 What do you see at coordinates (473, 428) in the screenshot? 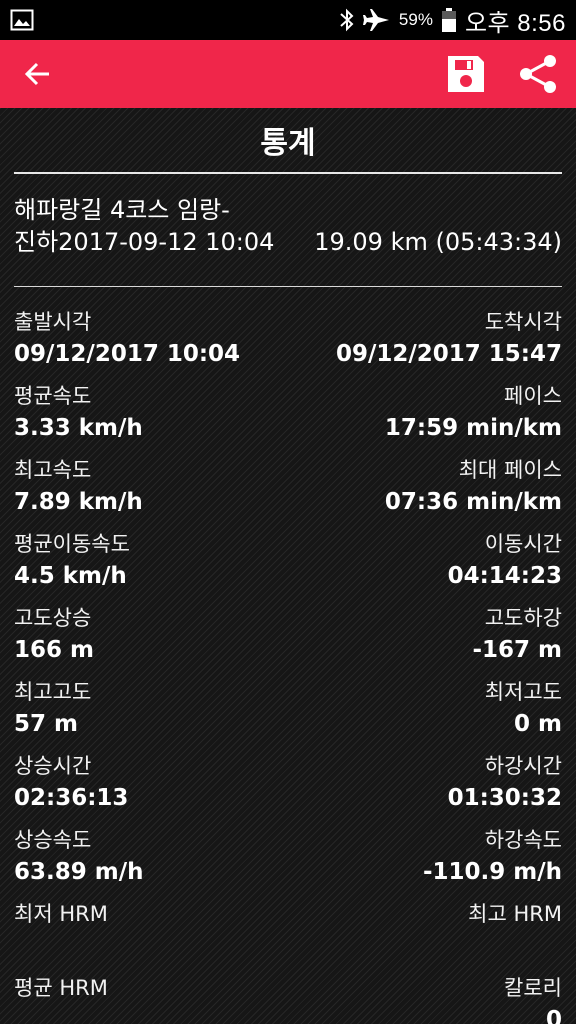
I see `stat-value: 17:59 min/km` at bounding box center [473, 428].